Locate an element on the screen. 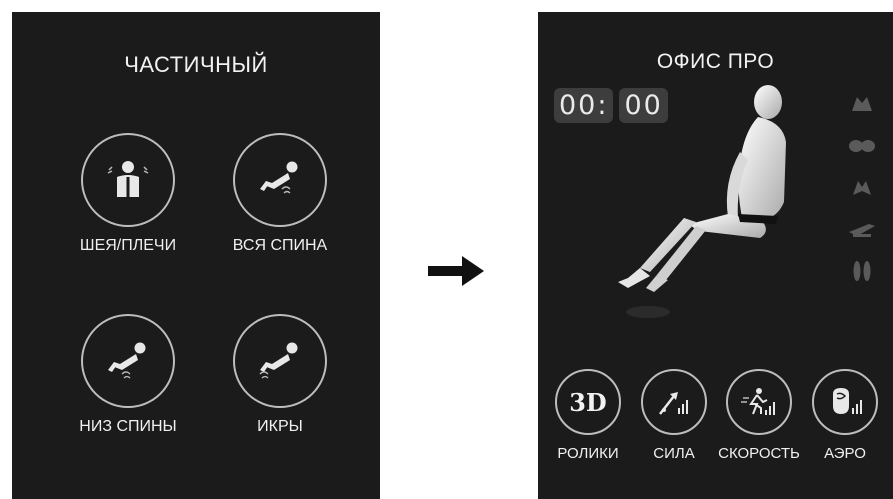  rollers-3d-icon: 3D is located at coordinates (588, 402).